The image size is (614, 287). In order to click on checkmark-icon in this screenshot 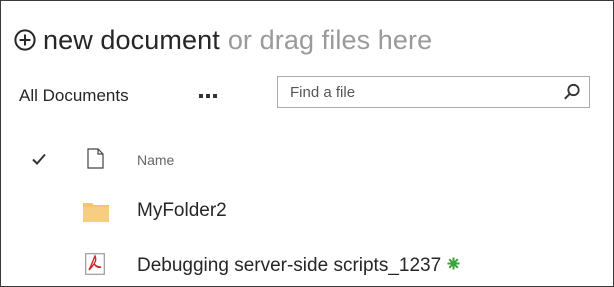, I will do `click(39, 159)`.